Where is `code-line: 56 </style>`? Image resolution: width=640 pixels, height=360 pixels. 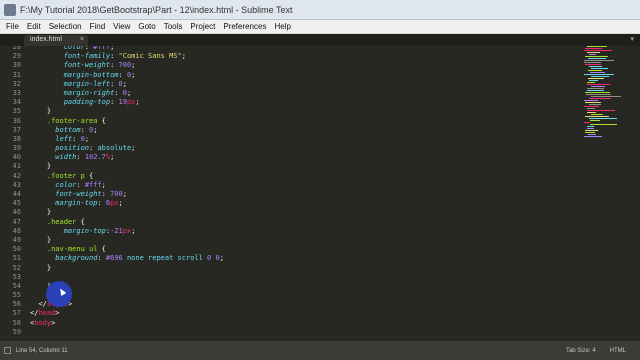 code-line: 56 </style> is located at coordinates (287, 304).